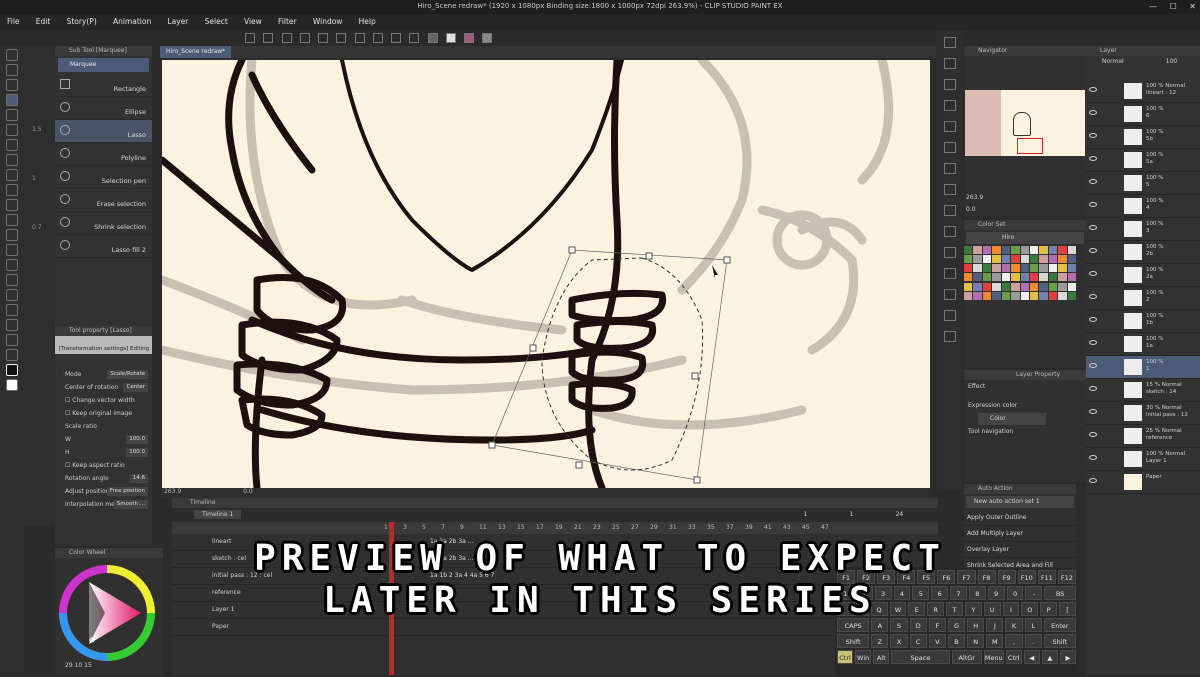 This screenshot has width=1200, height=677. I want to click on key-v: V, so click(937, 641).